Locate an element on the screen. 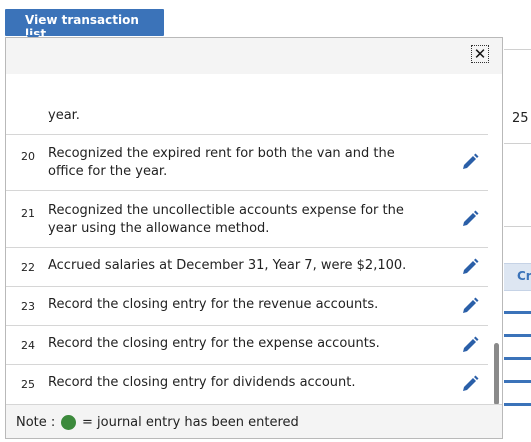  list-item: year. is located at coordinates (247, 104).